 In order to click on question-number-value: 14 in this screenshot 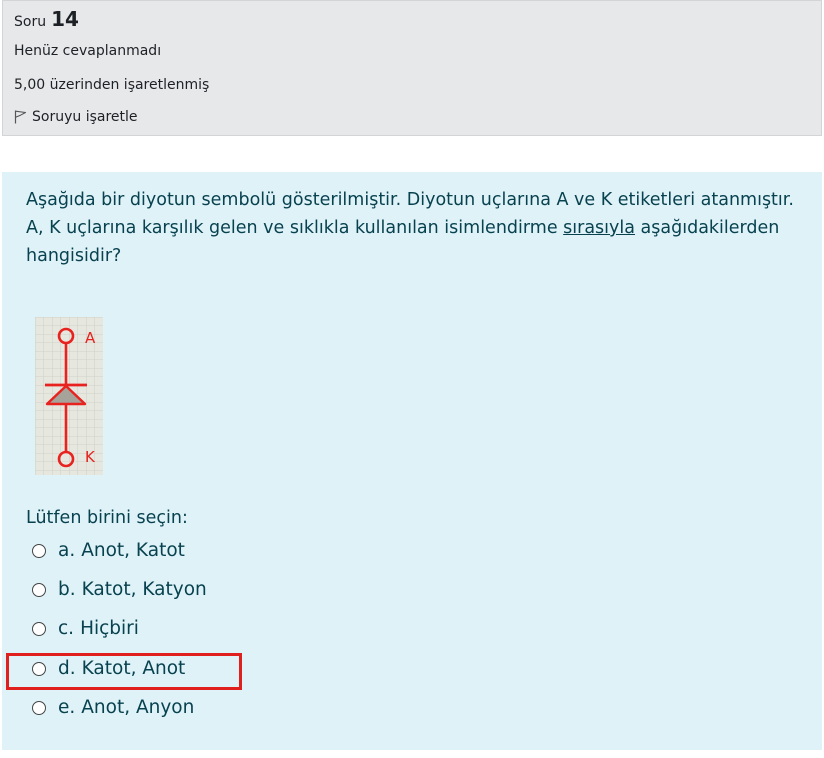, I will do `click(65, 19)`.